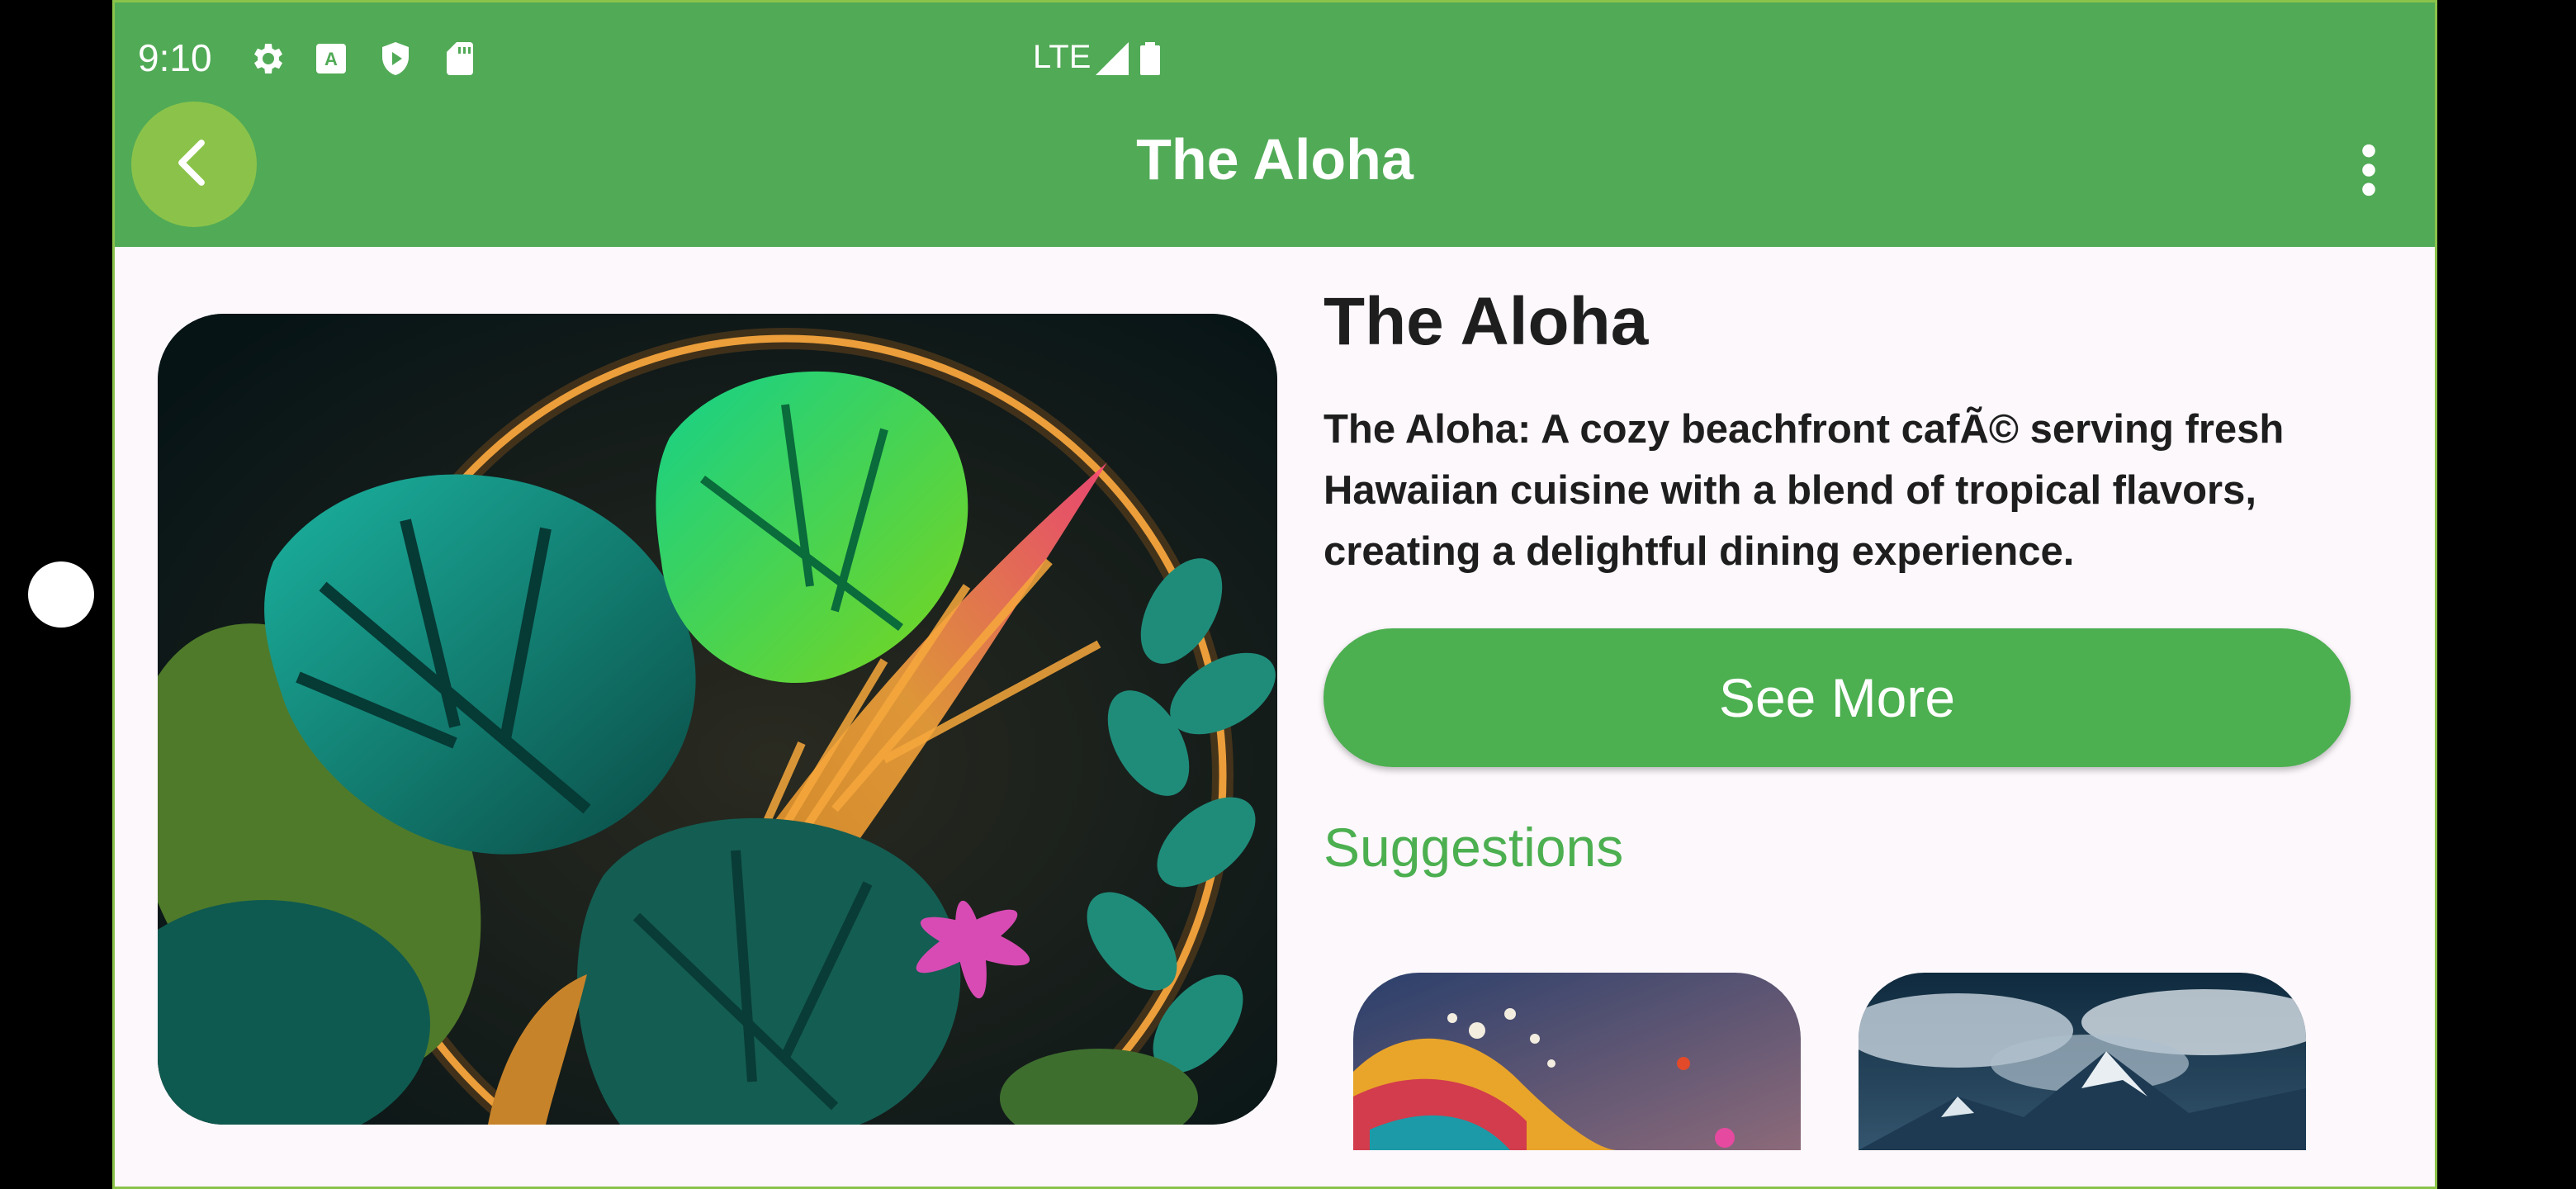 This screenshot has height=1189, width=2576. What do you see at coordinates (1062, 57) in the screenshot?
I see `network-type: LTE` at bounding box center [1062, 57].